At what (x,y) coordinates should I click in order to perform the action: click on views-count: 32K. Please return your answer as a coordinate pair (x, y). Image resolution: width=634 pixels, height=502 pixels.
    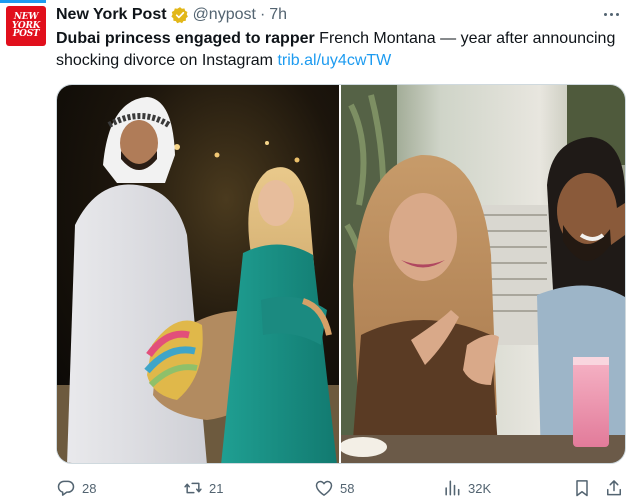
    Looking at the image, I should click on (480, 488).